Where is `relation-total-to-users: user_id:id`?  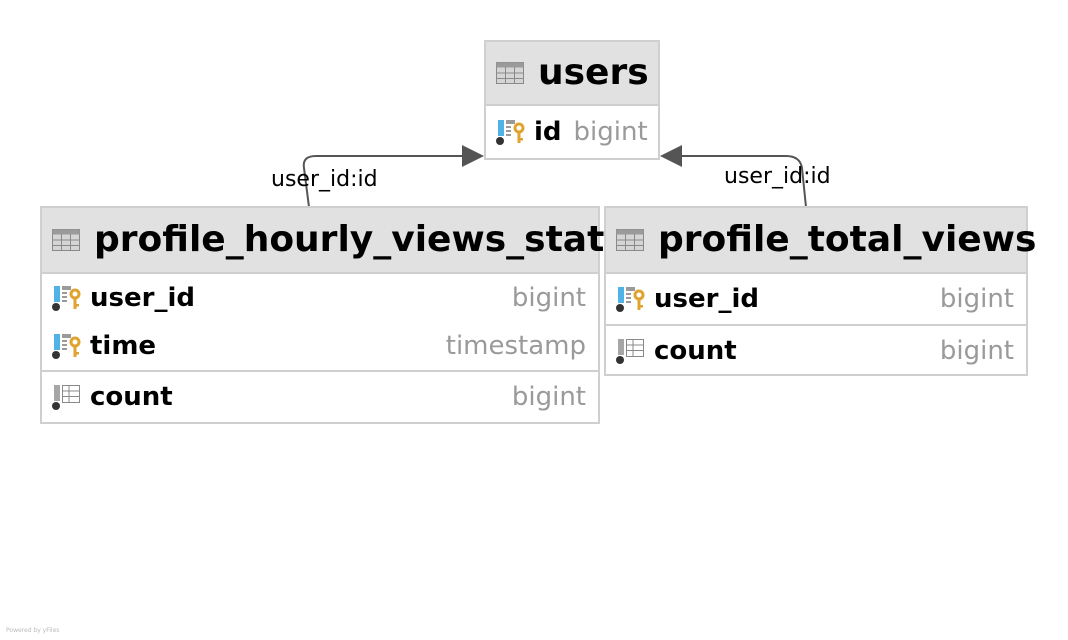
relation-total-to-users: user_id:id is located at coordinates (745, 176).